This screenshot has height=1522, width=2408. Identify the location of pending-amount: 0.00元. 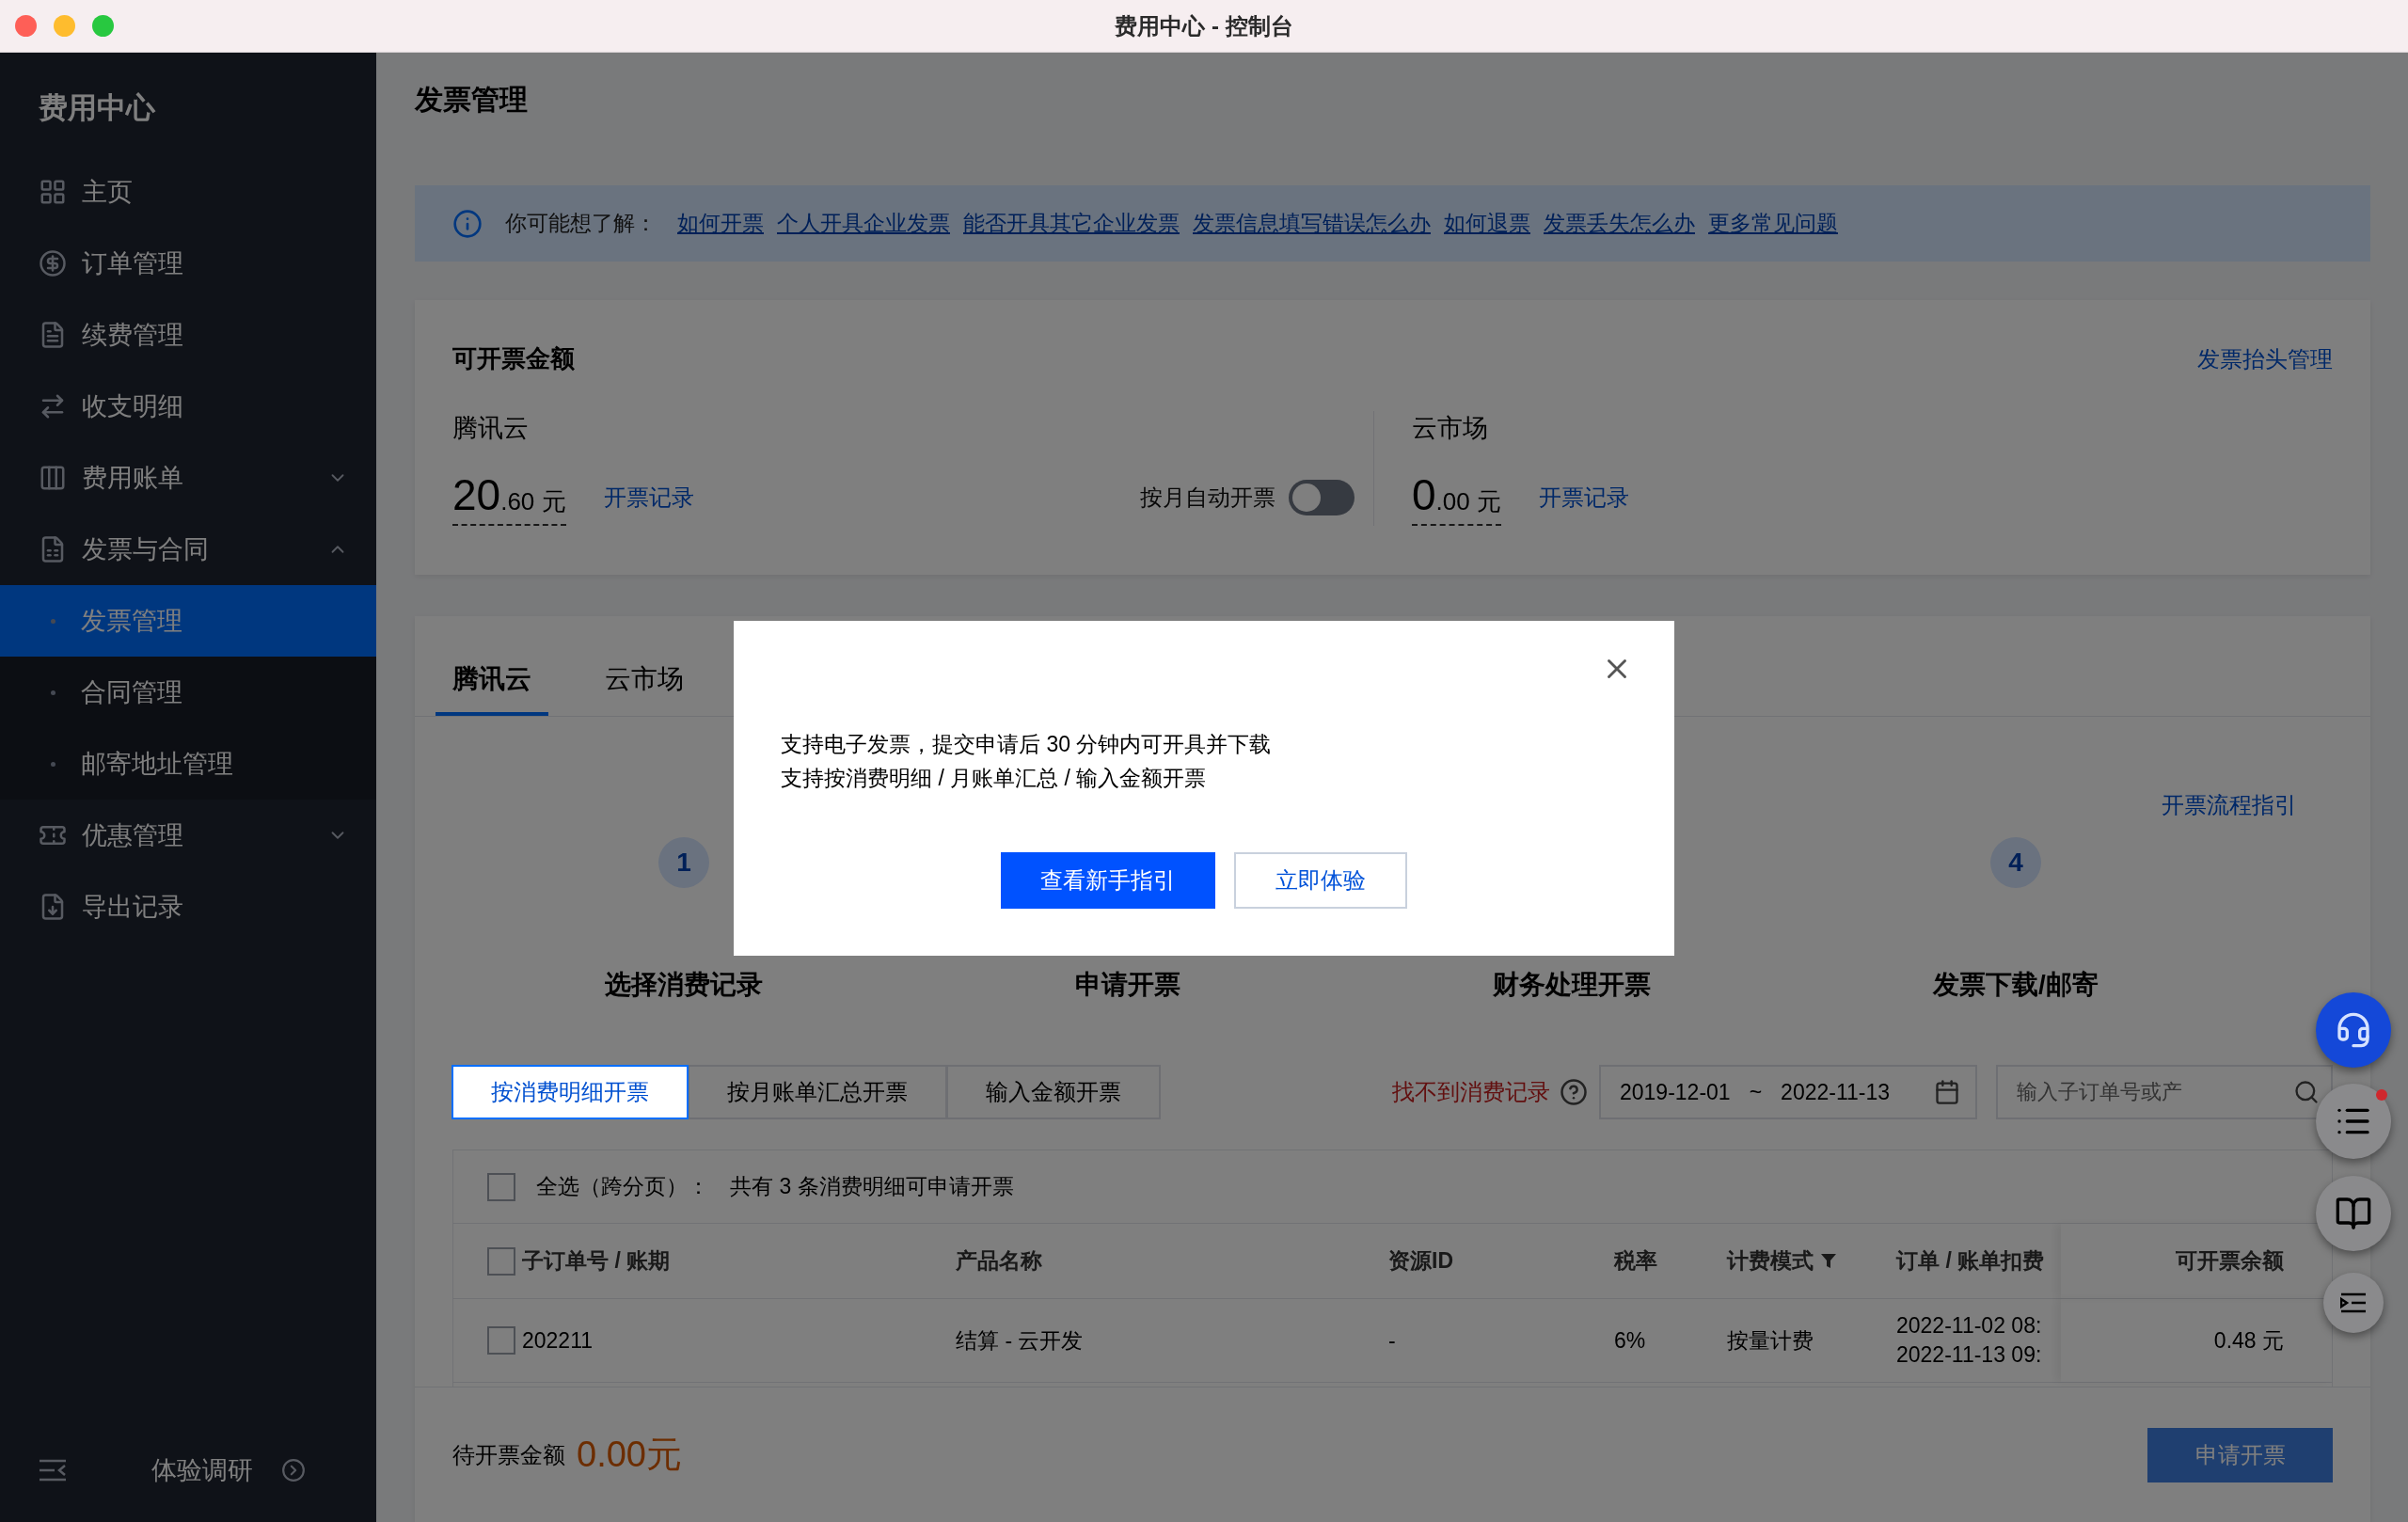
(630, 1455).